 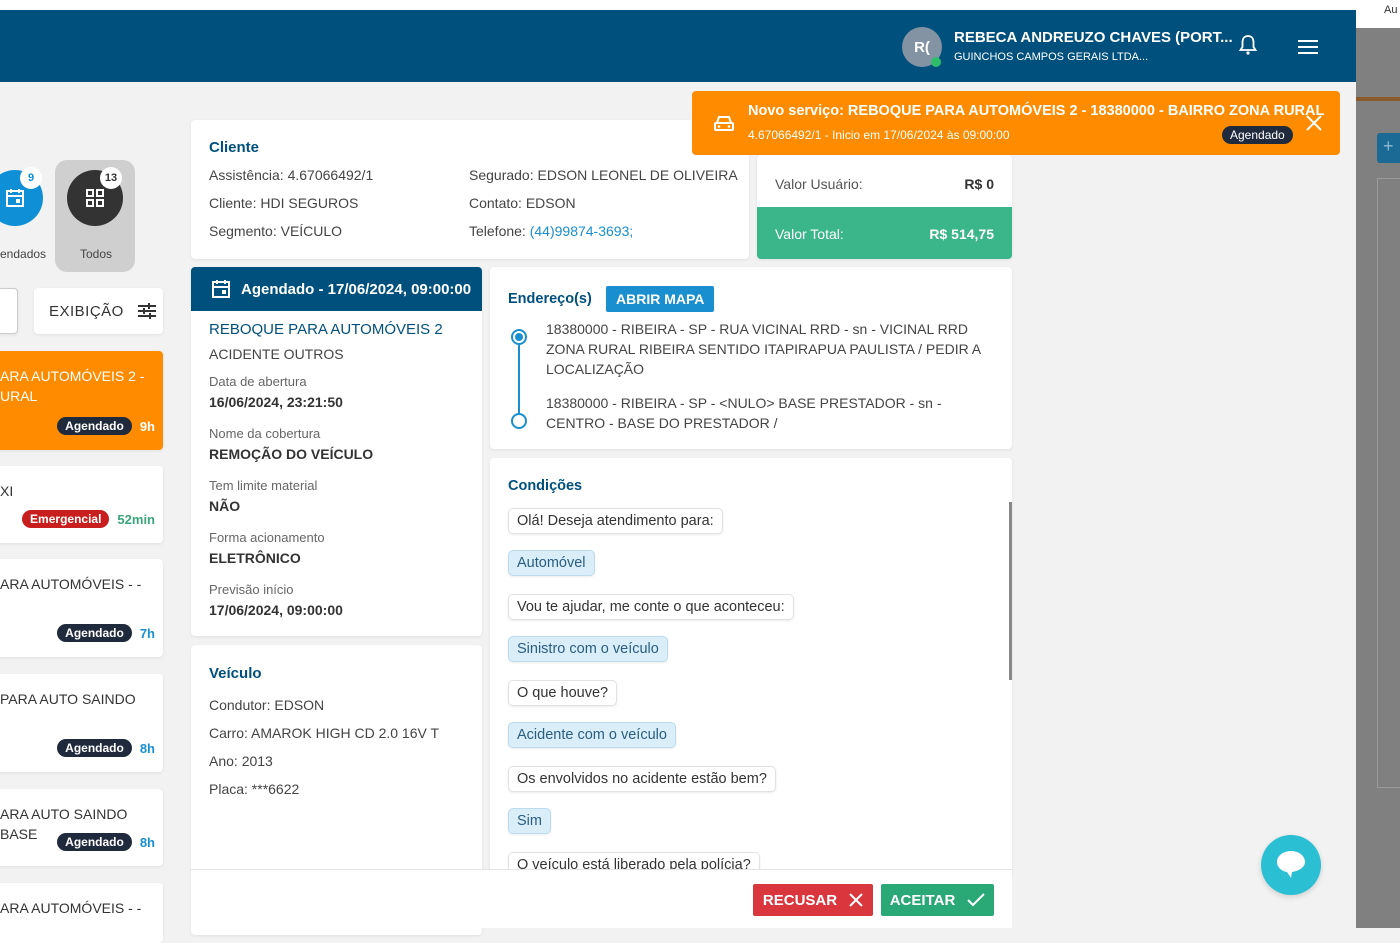 What do you see at coordinates (979, 184) in the screenshot?
I see `valor-usuario: R$ 0` at bounding box center [979, 184].